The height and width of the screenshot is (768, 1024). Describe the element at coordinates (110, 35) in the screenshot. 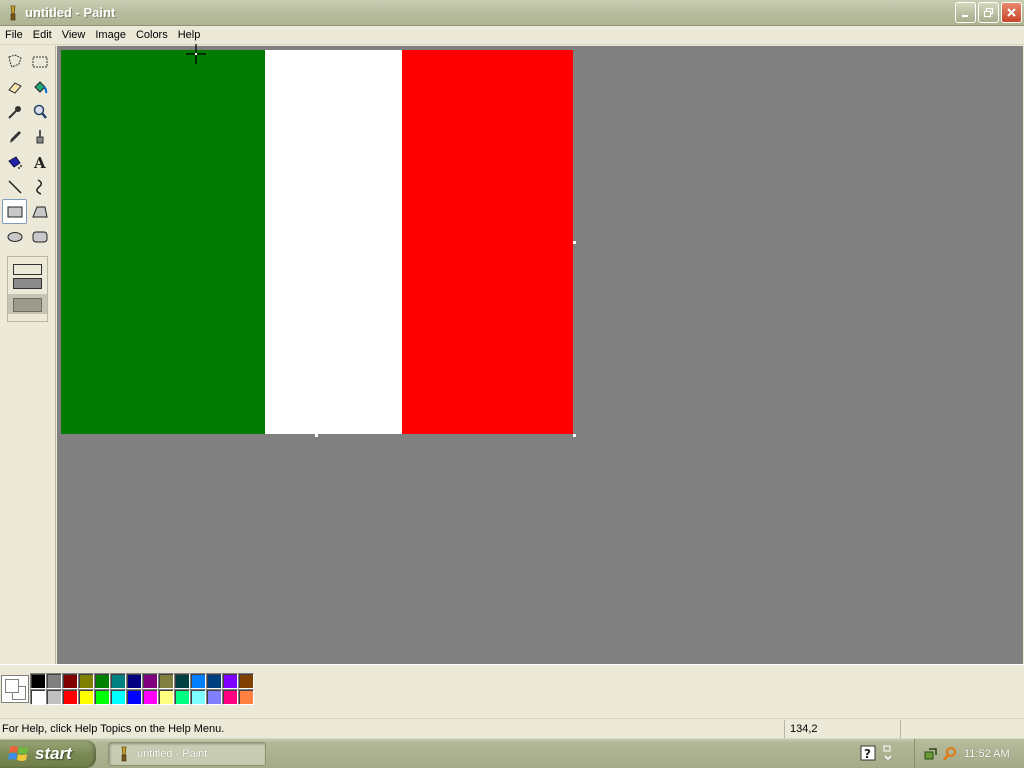

I see `menu-image: Image` at that location.